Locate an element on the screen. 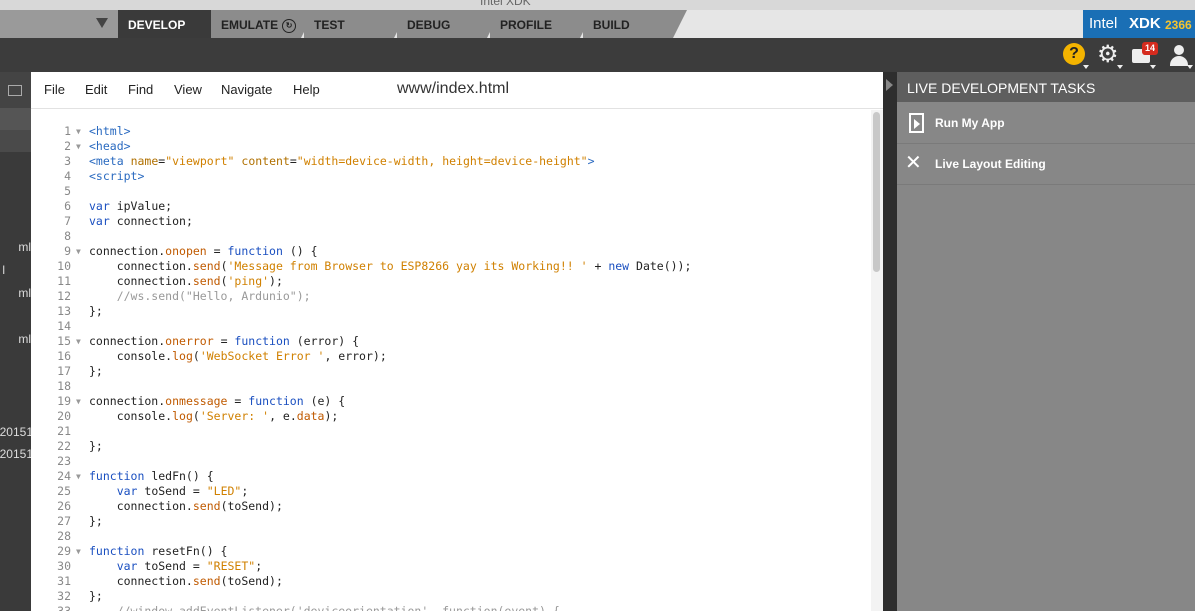 The width and height of the screenshot is (1195, 611). line-number: 25 is located at coordinates (64, 491).